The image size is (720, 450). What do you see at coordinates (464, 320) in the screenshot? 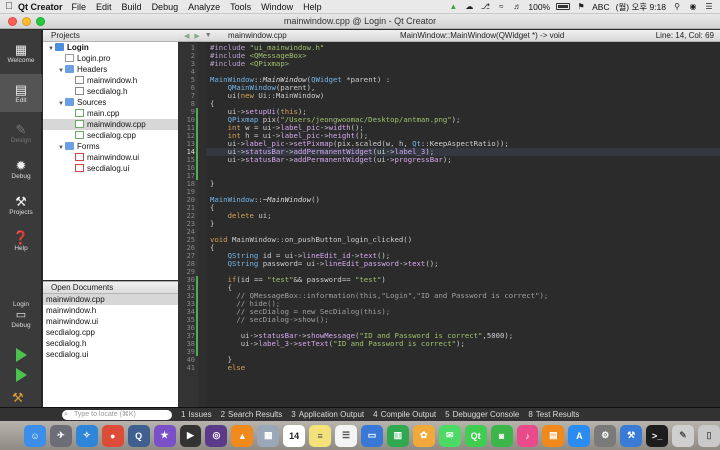
I see `code-line: // secDialog->show();` at bounding box center [464, 320].